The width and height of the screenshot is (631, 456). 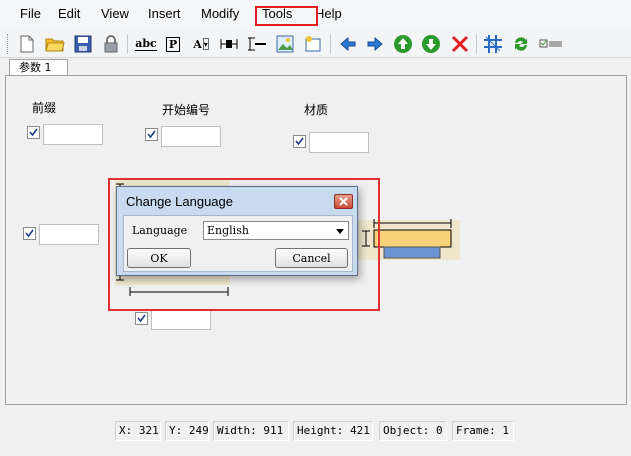 I want to click on arrow-left-icon, so click(x=348, y=44).